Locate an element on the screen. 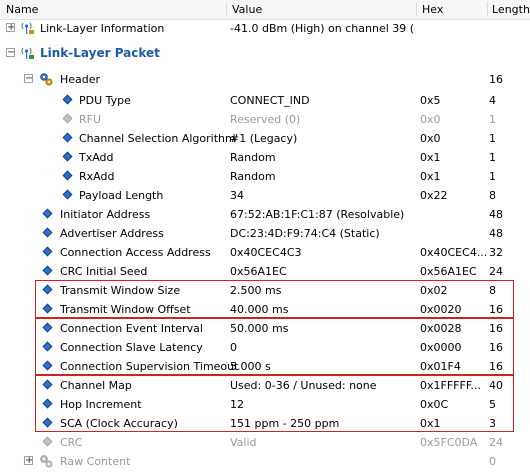  row-value: Random is located at coordinates (253, 157).